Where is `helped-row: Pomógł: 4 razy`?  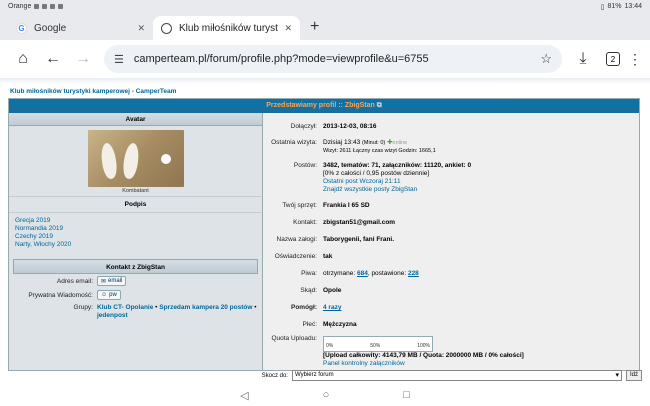 helped-row: Pomógł: 4 razy is located at coordinates (451, 308).